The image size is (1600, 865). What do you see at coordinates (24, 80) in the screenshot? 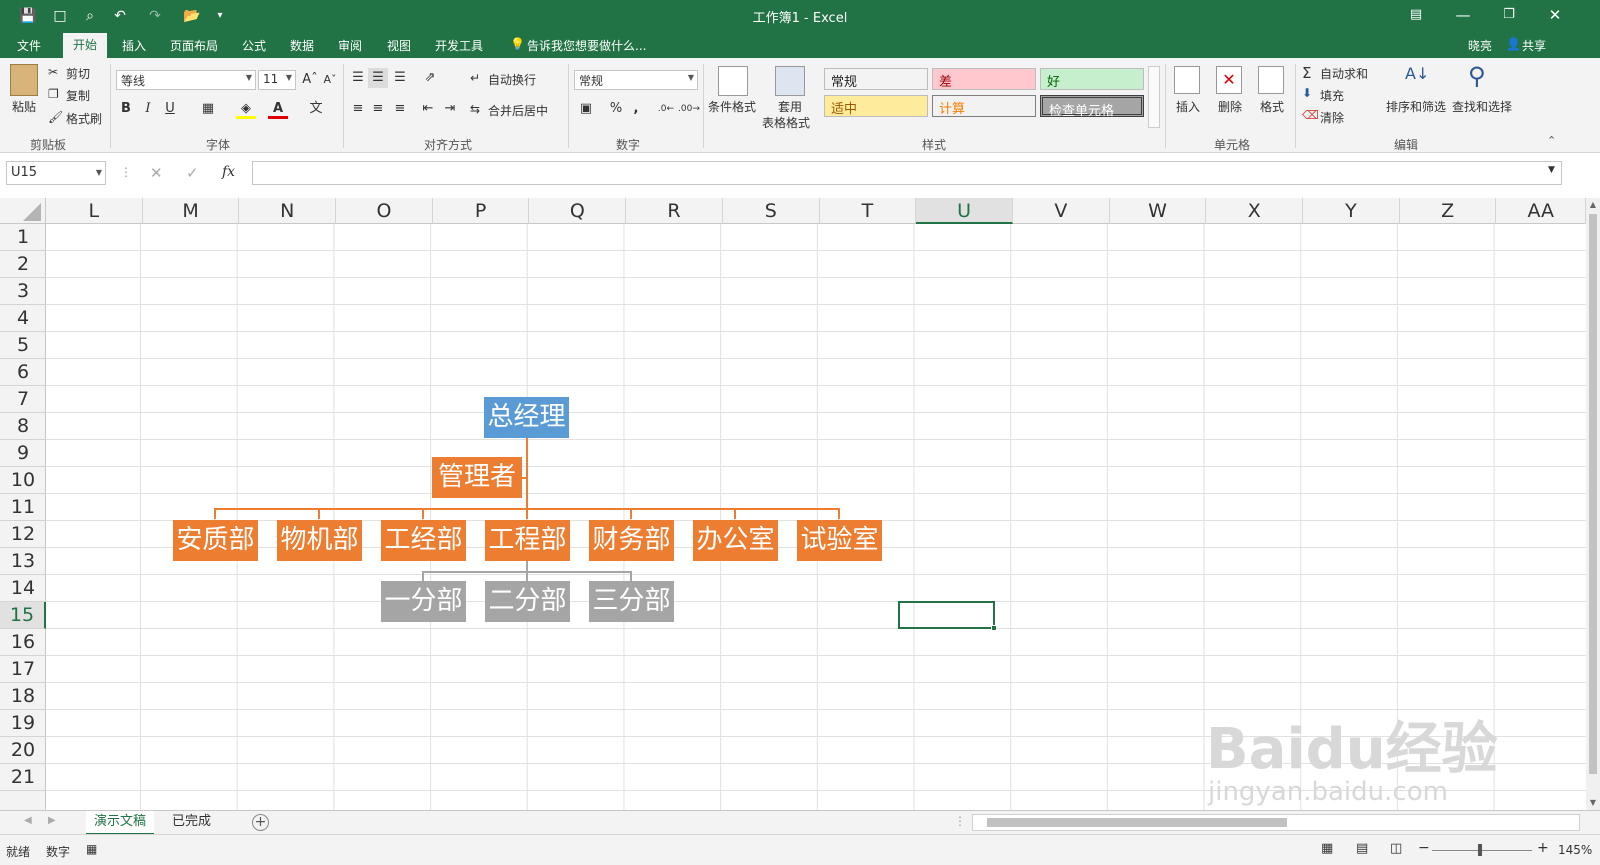
I see `paste-icon` at bounding box center [24, 80].